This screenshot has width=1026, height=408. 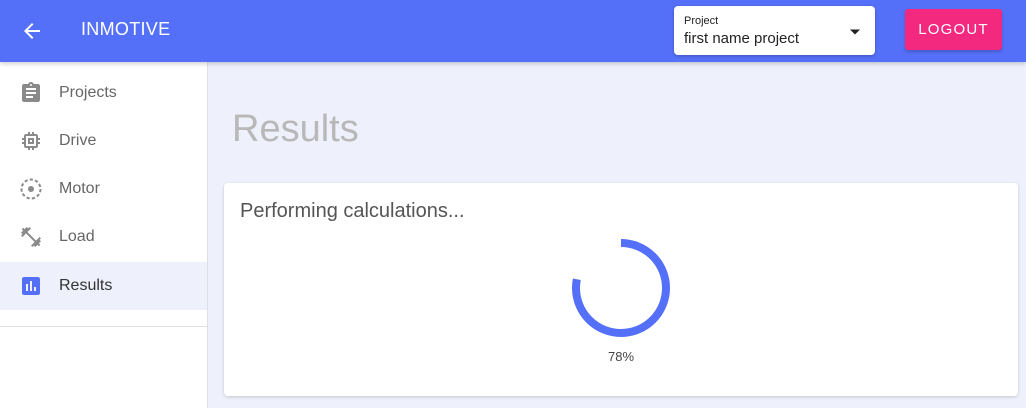 What do you see at coordinates (86, 285) in the screenshot?
I see `sidebar-item-label: Results` at bounding box center [86, 285].